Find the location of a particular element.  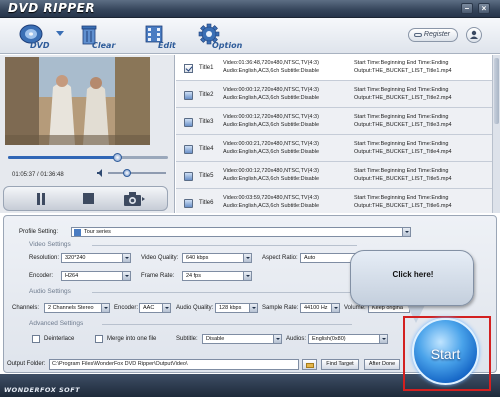

scrollbar-thumb is located at coordinates (496, 91).